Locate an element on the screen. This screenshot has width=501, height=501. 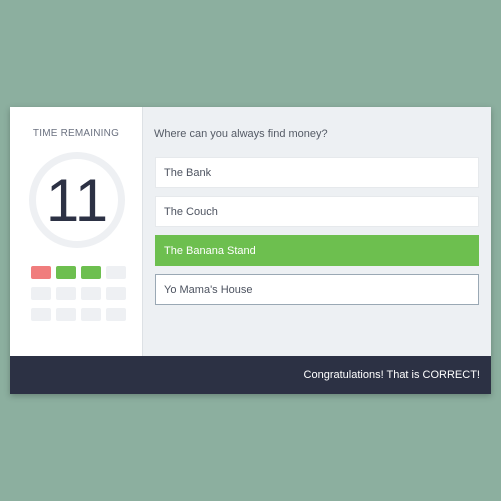
timer-value: 11 is located at coordinates (77, 200).